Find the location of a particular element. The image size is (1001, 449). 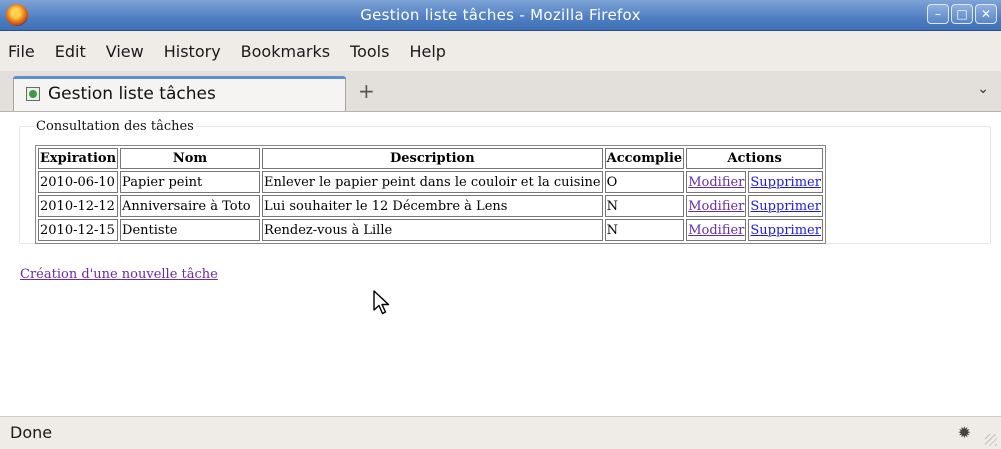

header-description: Description is located at coordinates (432, 158).